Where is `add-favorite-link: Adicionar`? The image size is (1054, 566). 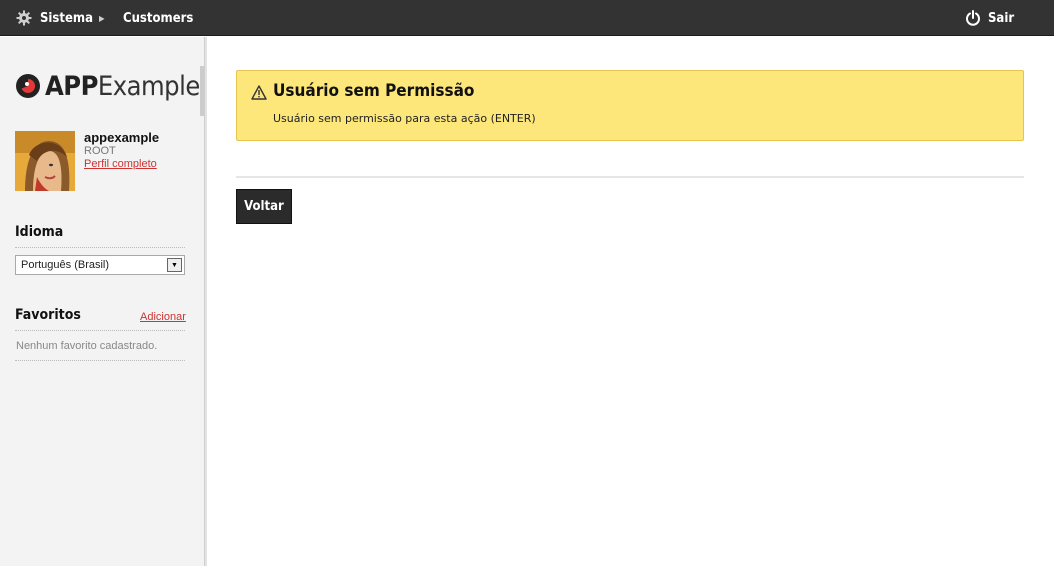 add-favorite-link: Adicionar is located at coordinates (163, 317).